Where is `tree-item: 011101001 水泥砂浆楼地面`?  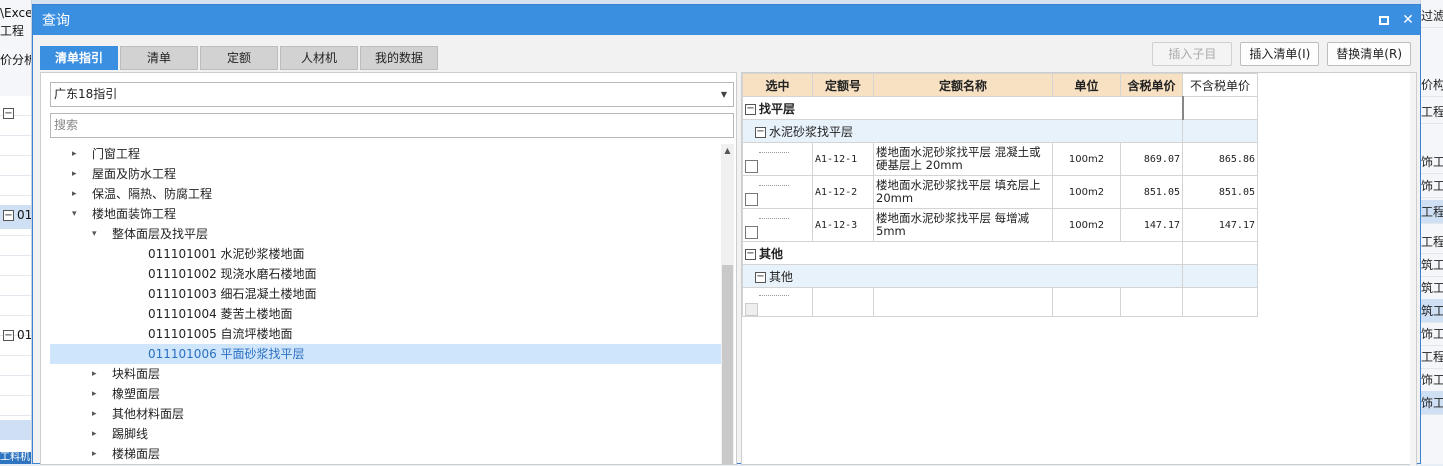 tree-item: 011101001 水泥砂浆楼地面 is located at coordinates (385, 254).